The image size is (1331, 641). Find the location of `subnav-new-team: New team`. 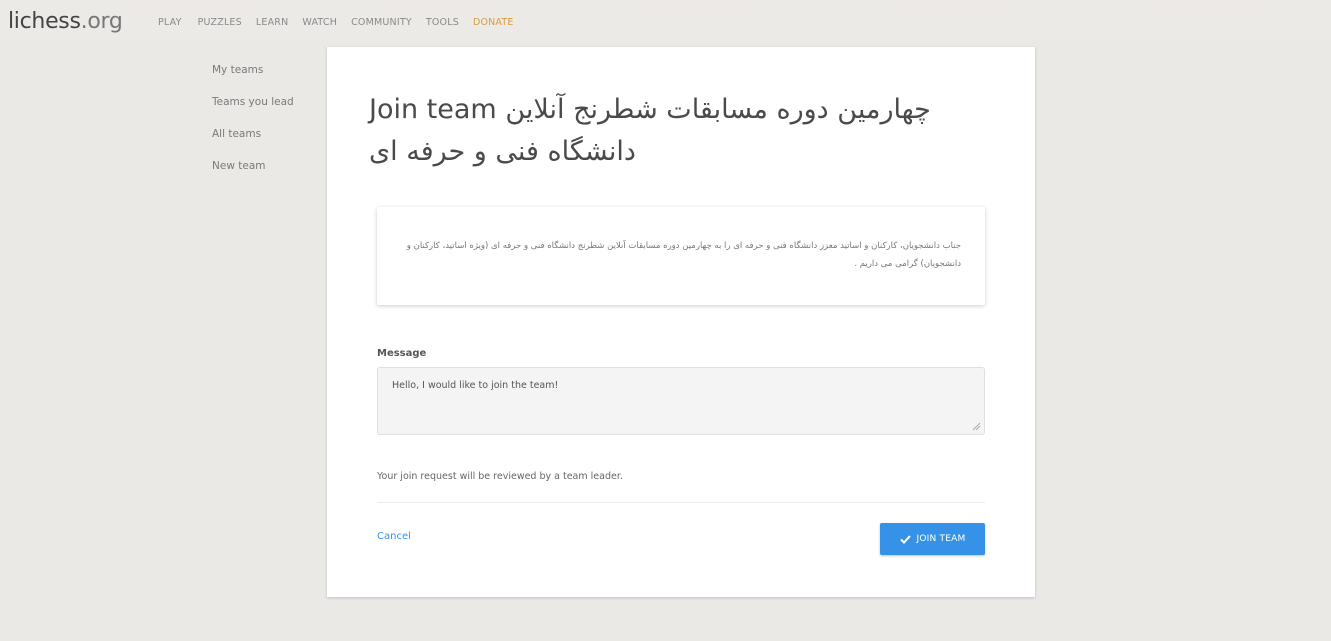

subnav-new-team: New team is located at coordinates (253, 174).